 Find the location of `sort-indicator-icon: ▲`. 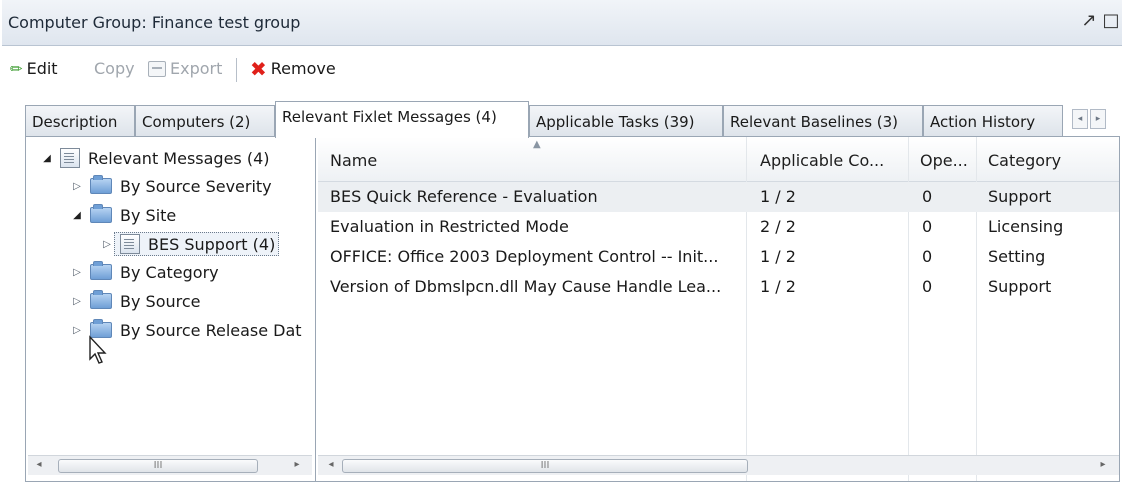

sort-indicator-icon: ▲ is located at coordinates (537, 144).